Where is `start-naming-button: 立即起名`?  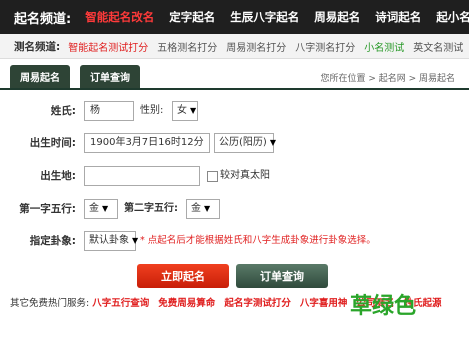
start-naming-button: 立即起名 is located at coordinates (183, 276).